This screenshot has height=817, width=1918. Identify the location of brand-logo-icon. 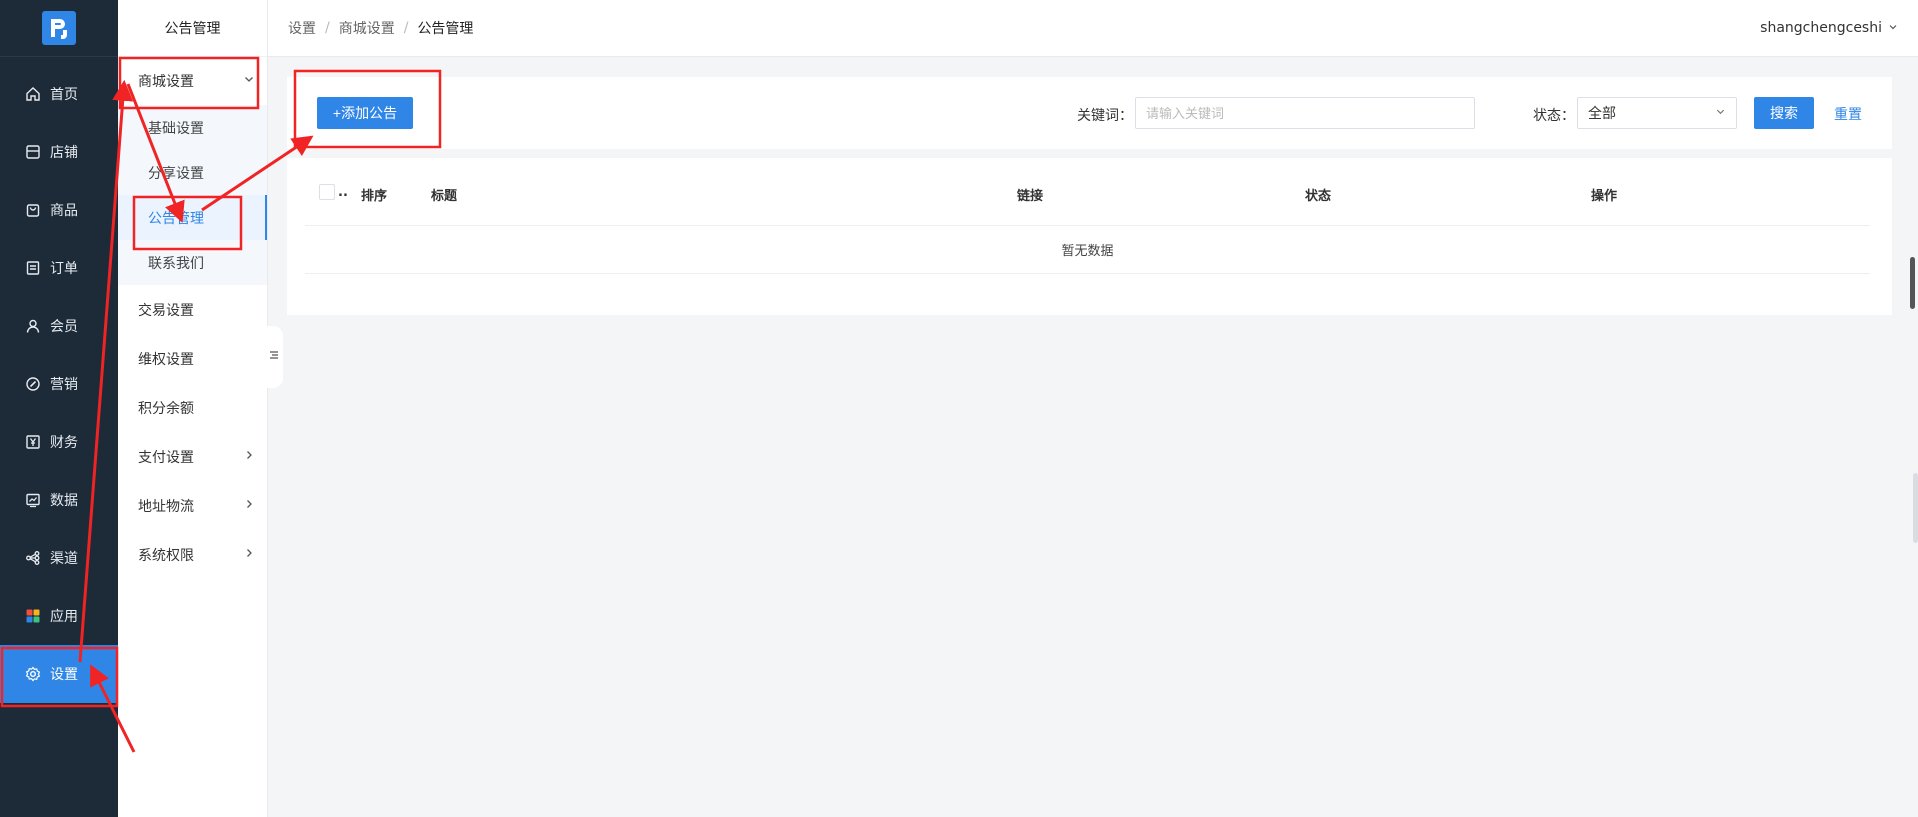
(59, 28).